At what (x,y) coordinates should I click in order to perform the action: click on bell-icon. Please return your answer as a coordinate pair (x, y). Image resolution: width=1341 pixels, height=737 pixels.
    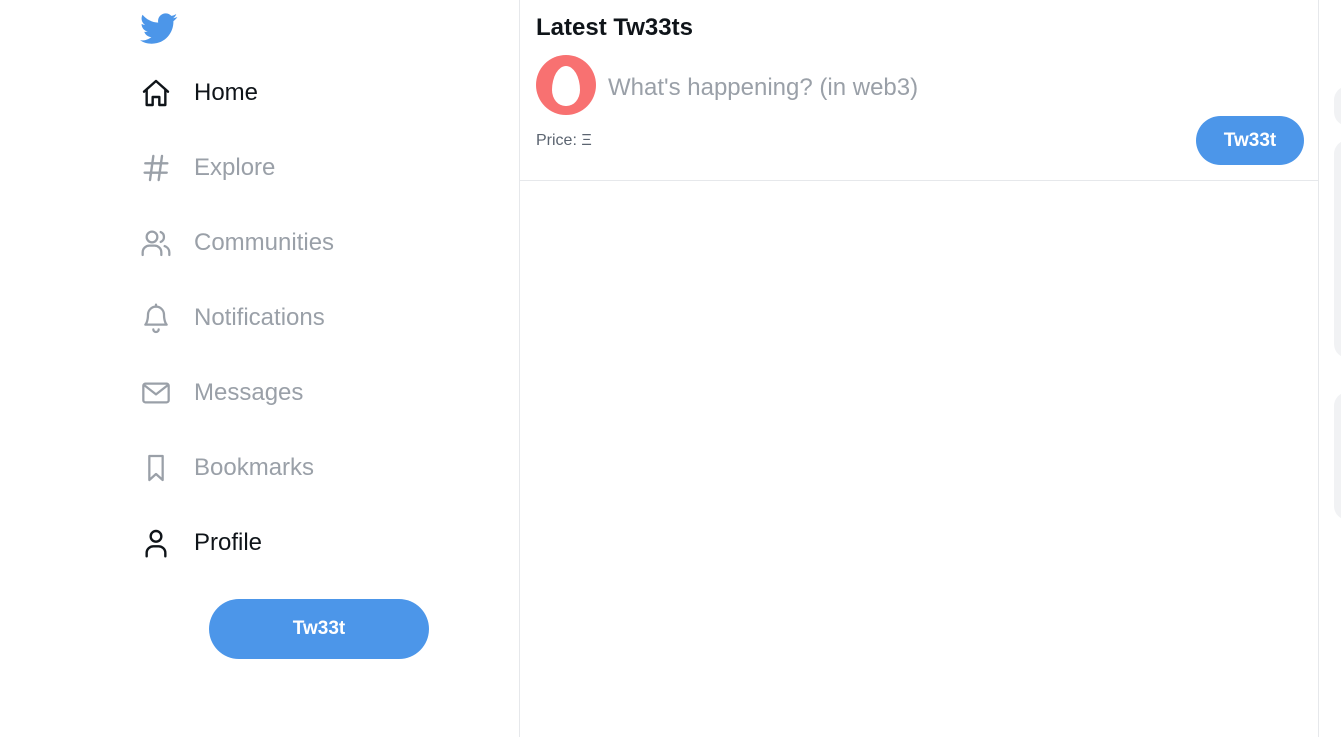
    Looking at the image, I should click on (156, 318).